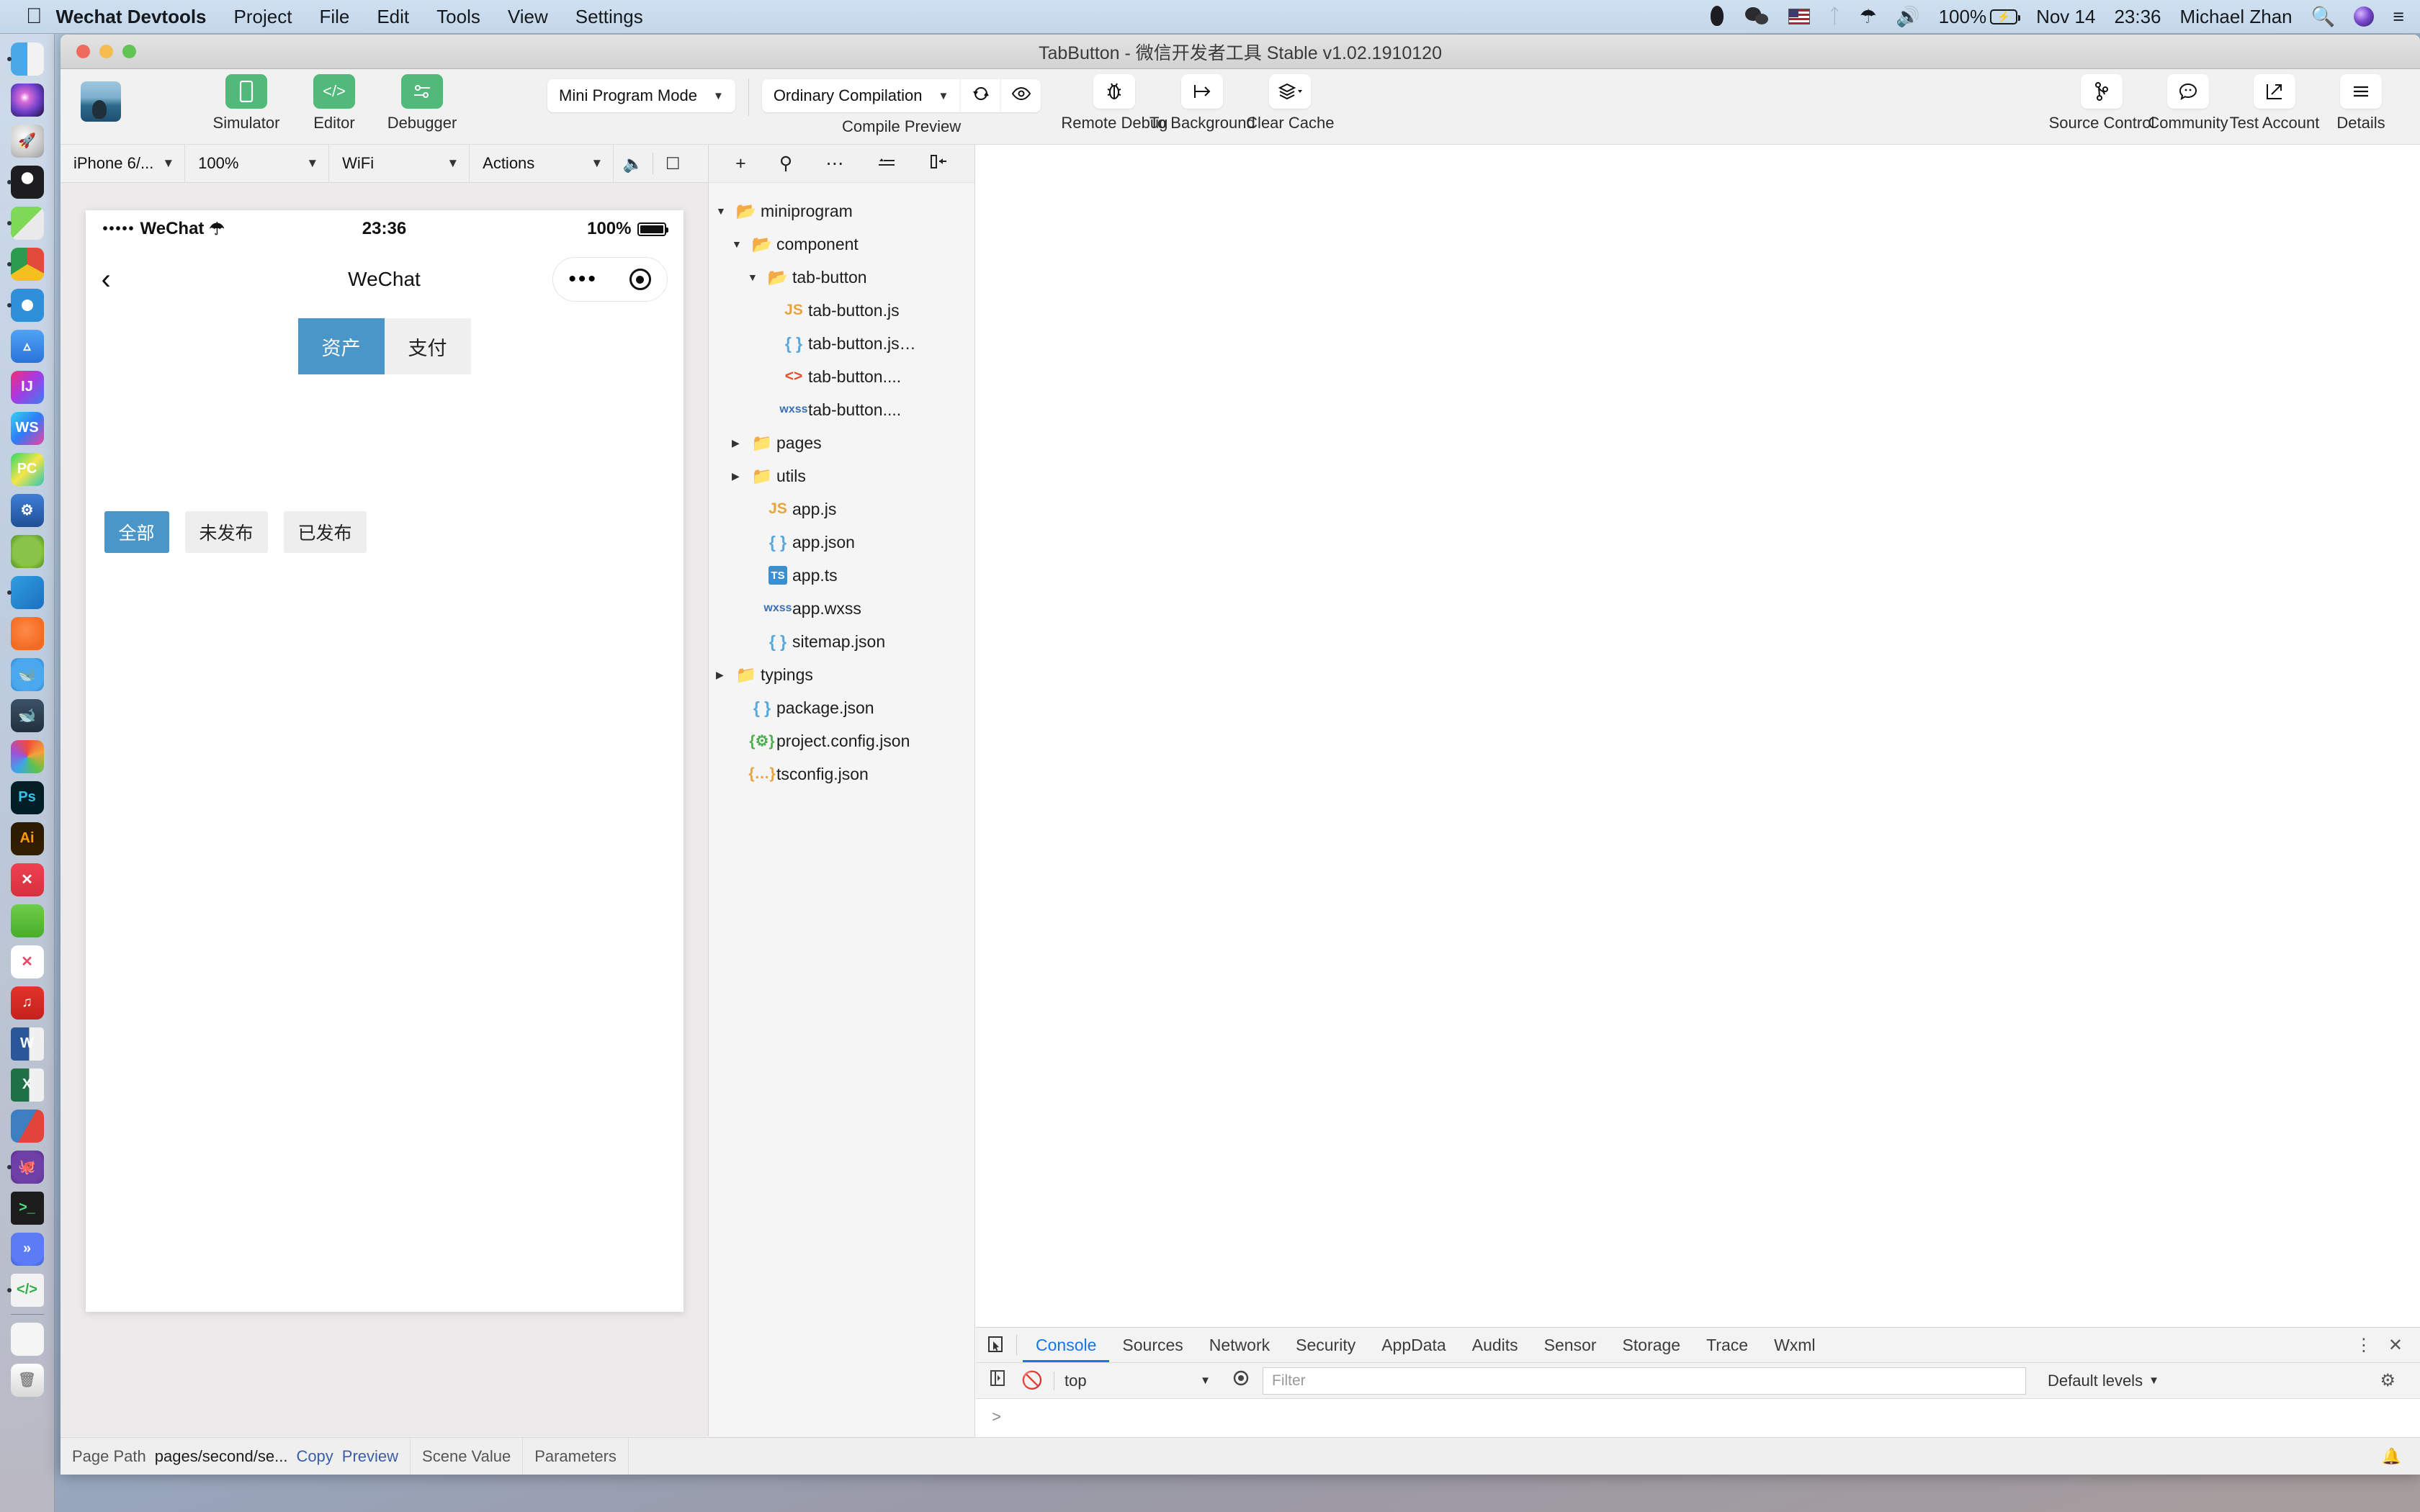 The width and height of the screenshot is (2420, 1512). I want to click on dock-item-excel: X, so click(27, 1084).